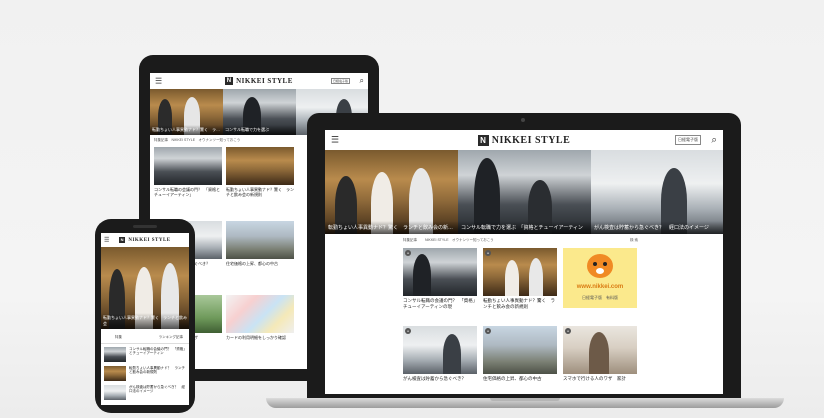 The image size is (824, 418). I want to click on laptop-filter-bar: 特集記事 NIKKEI STYLE オウナンツー知っておこう 検 索, so click(524, 241).